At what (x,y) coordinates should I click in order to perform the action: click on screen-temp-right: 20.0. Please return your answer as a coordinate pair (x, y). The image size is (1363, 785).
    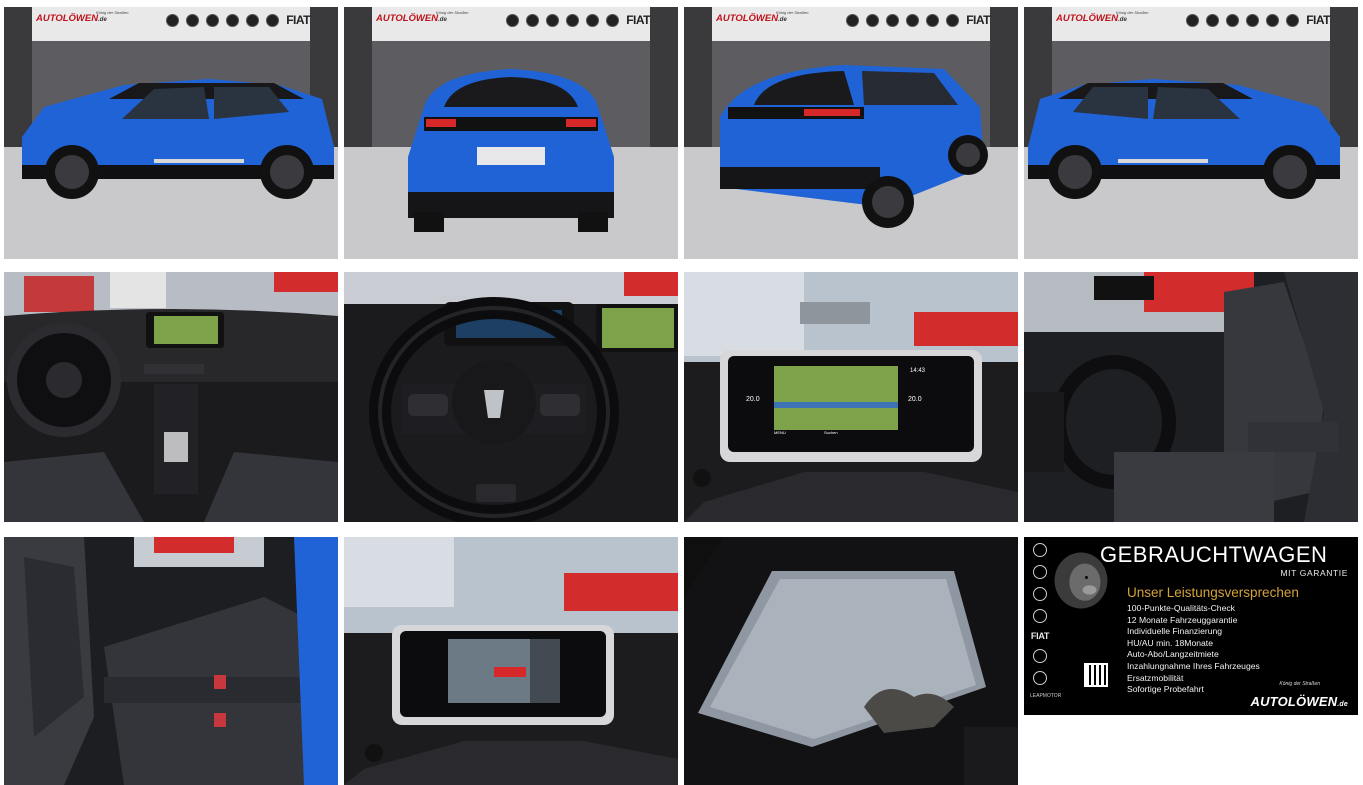
    Looking at the image, I should click on (915, 399).